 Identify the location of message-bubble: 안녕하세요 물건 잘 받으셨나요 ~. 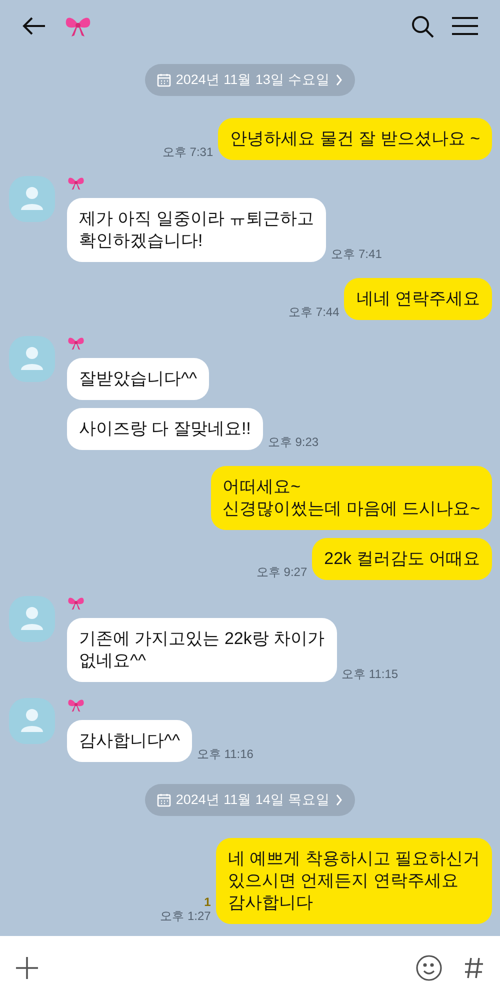
(355, 139).